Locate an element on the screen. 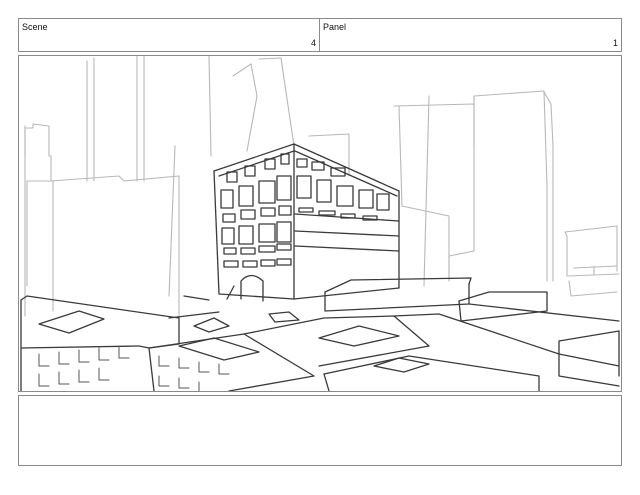 The height and width of the screenshot is (495, 640). main-building is located at coordinates (306, 222).